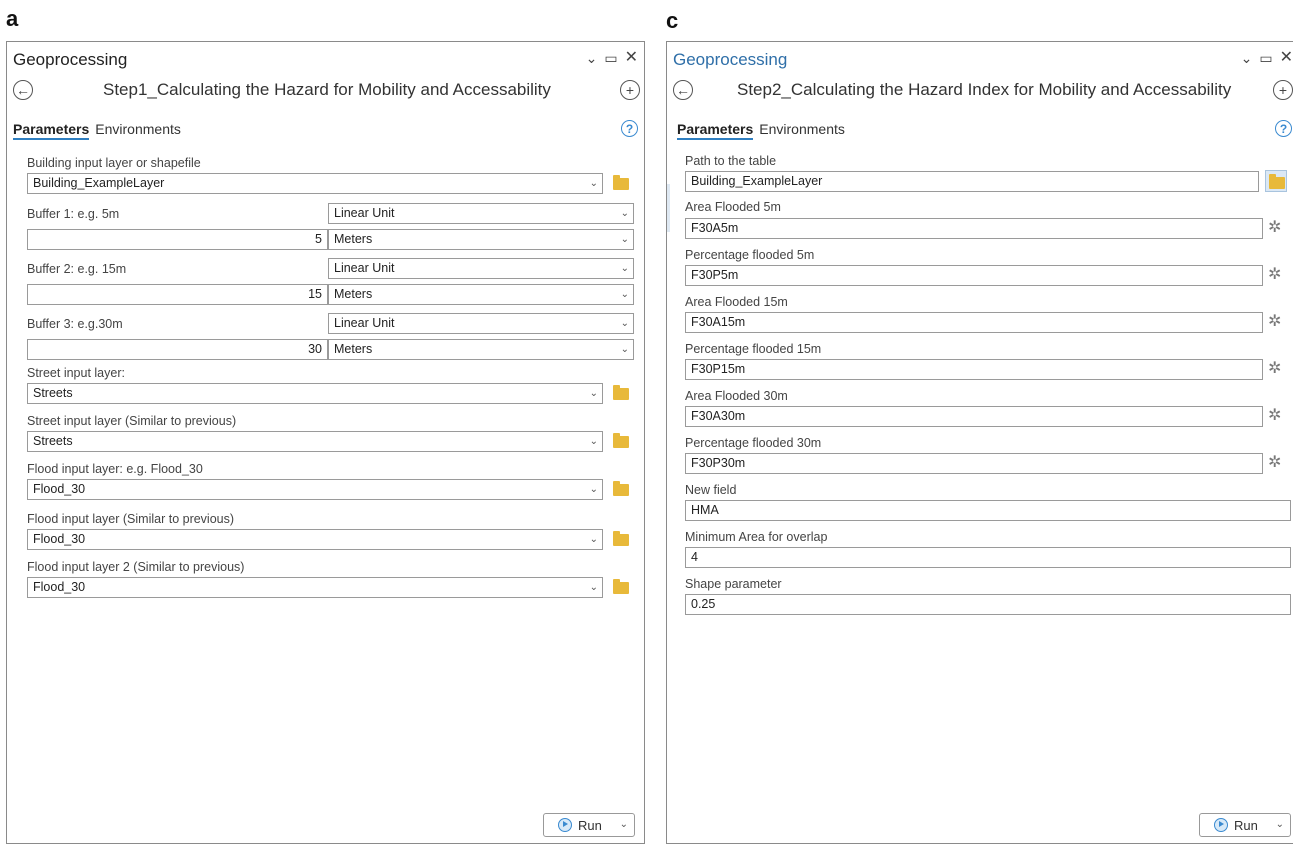 The height and width of the screenshot is (847, 1293). I want to click on folder-button, so click(1276, 181).